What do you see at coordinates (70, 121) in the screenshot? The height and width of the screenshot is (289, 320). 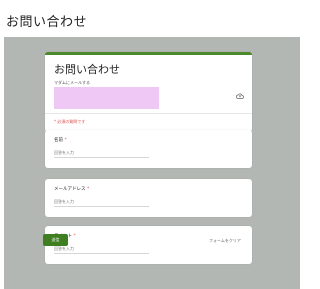 I see `required-note: * 必須の質問です` at bounding box center [70, 121].